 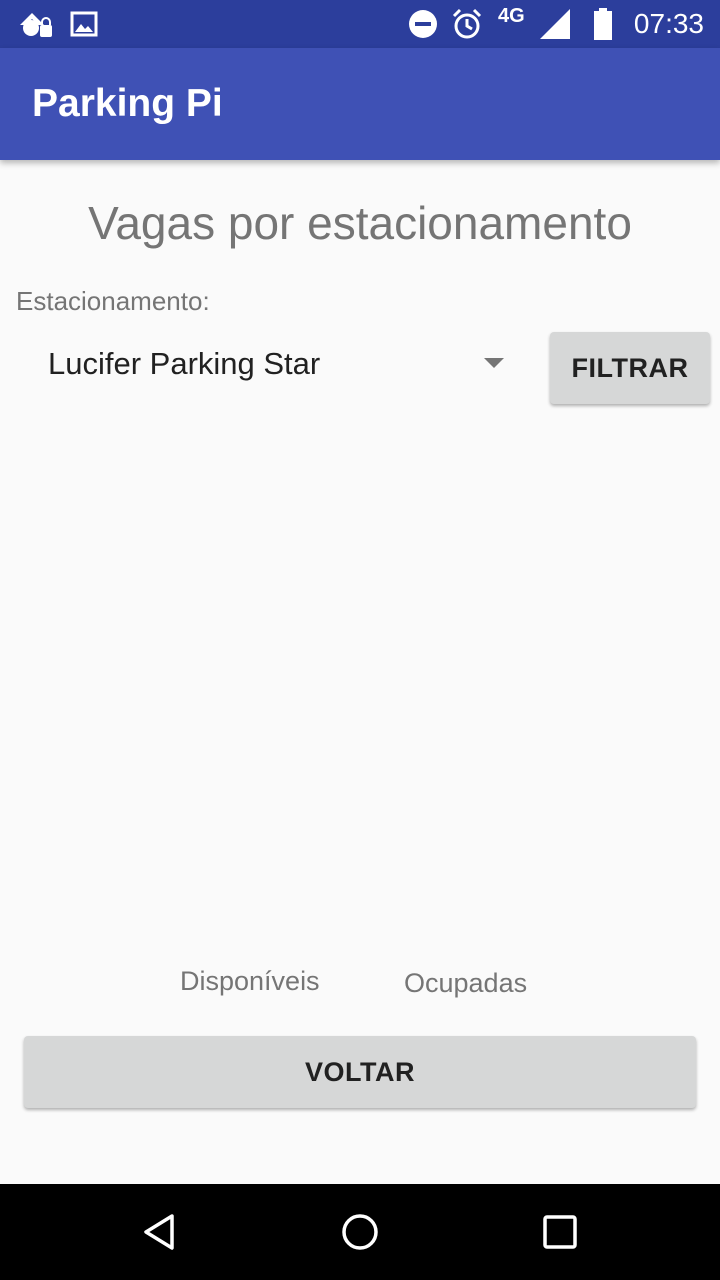 What do you see at coordinates (494, 363) in the screenshot?
I see `dropdown-arrow-icon` at bounding box center [494, 363].